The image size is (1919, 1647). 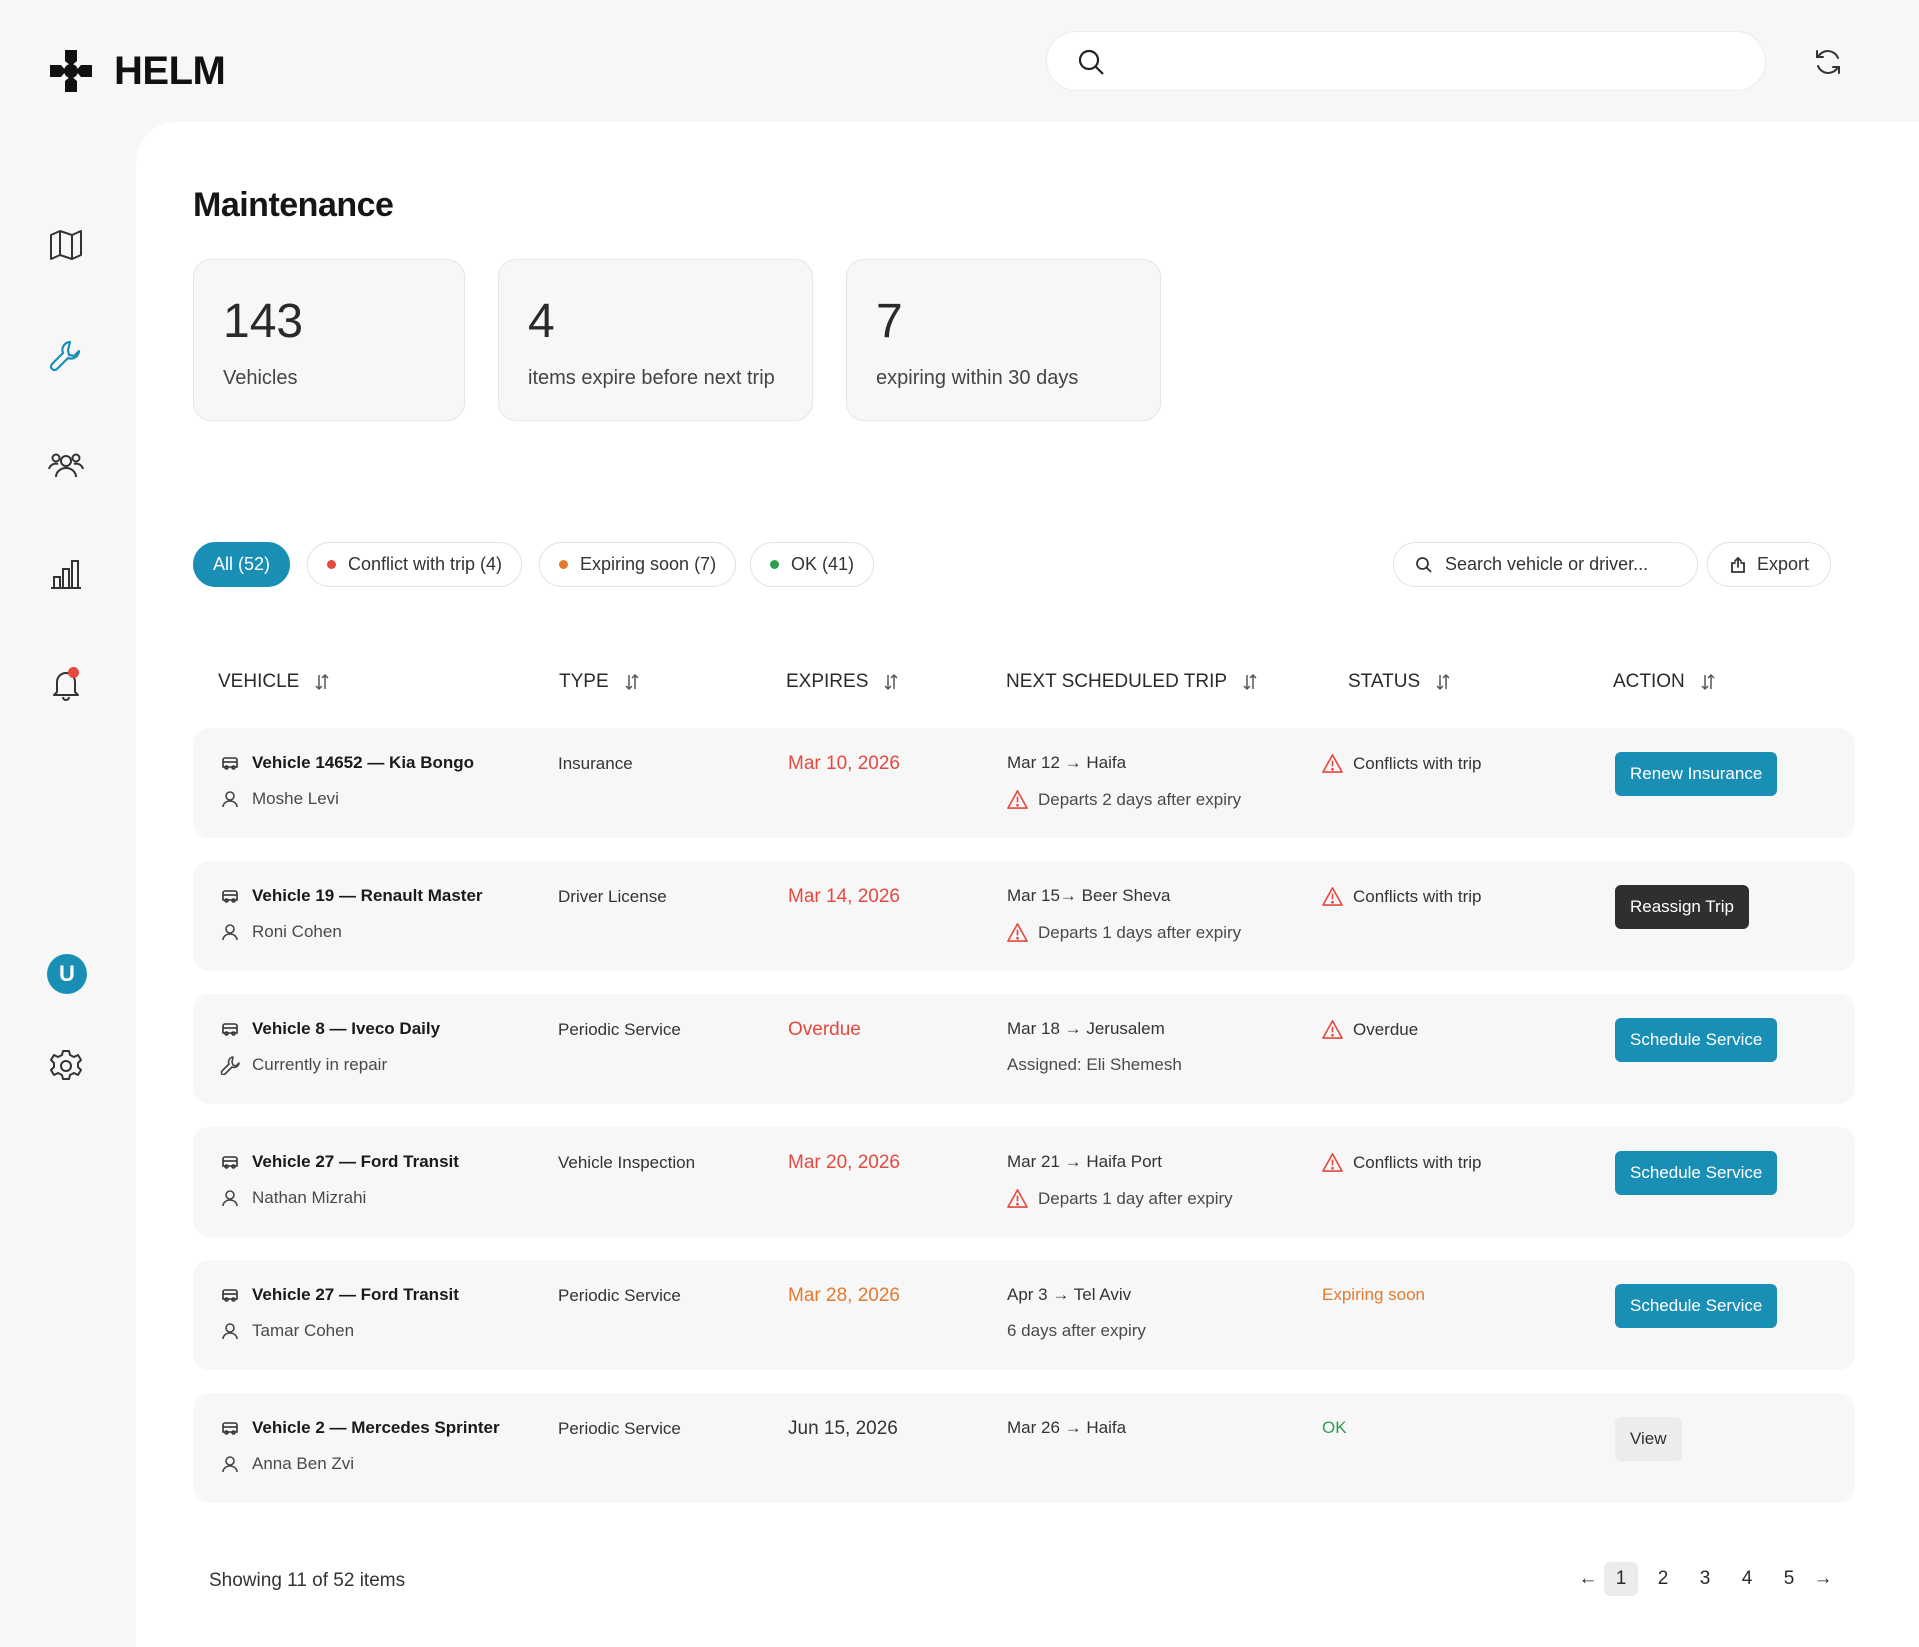 What do you see at coordinates (260, 378) in the screenshot?
I see `stat-label: Vehicles` at bounding box center [260, 378].